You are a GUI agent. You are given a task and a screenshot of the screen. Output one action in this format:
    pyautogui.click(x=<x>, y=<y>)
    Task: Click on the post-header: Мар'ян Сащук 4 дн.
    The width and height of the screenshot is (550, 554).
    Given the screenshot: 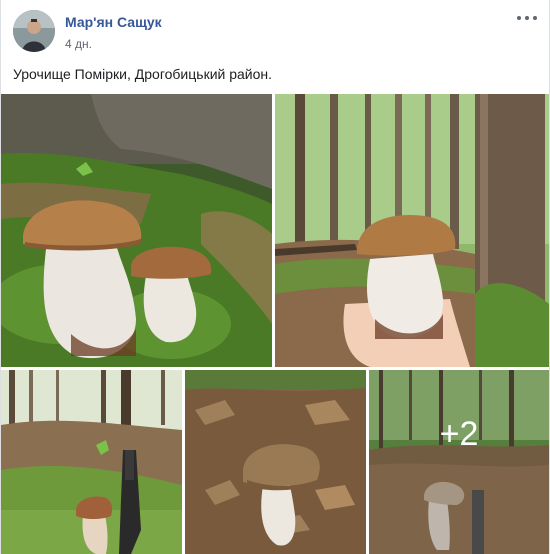 What is the action you would take?
    pyautogui.click(x=276, y=32)
    